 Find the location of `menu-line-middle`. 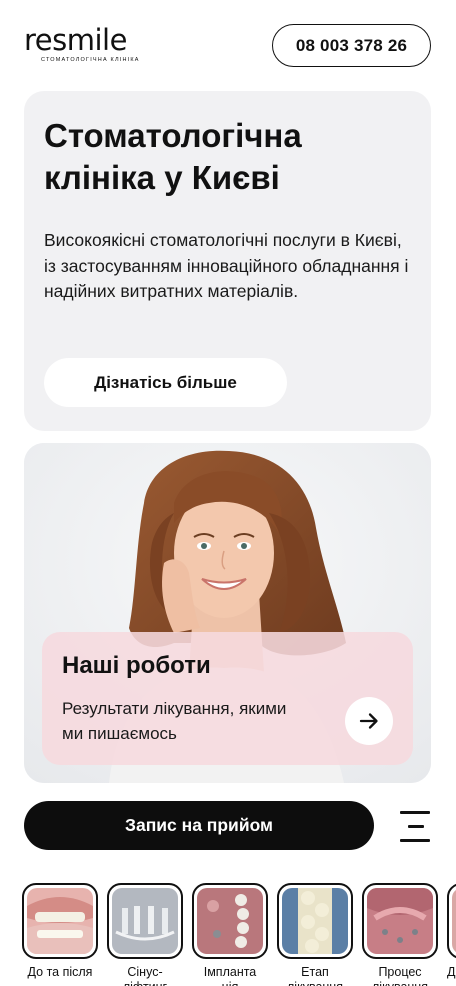

menu-line-middle is located at coordinates (416, 826).